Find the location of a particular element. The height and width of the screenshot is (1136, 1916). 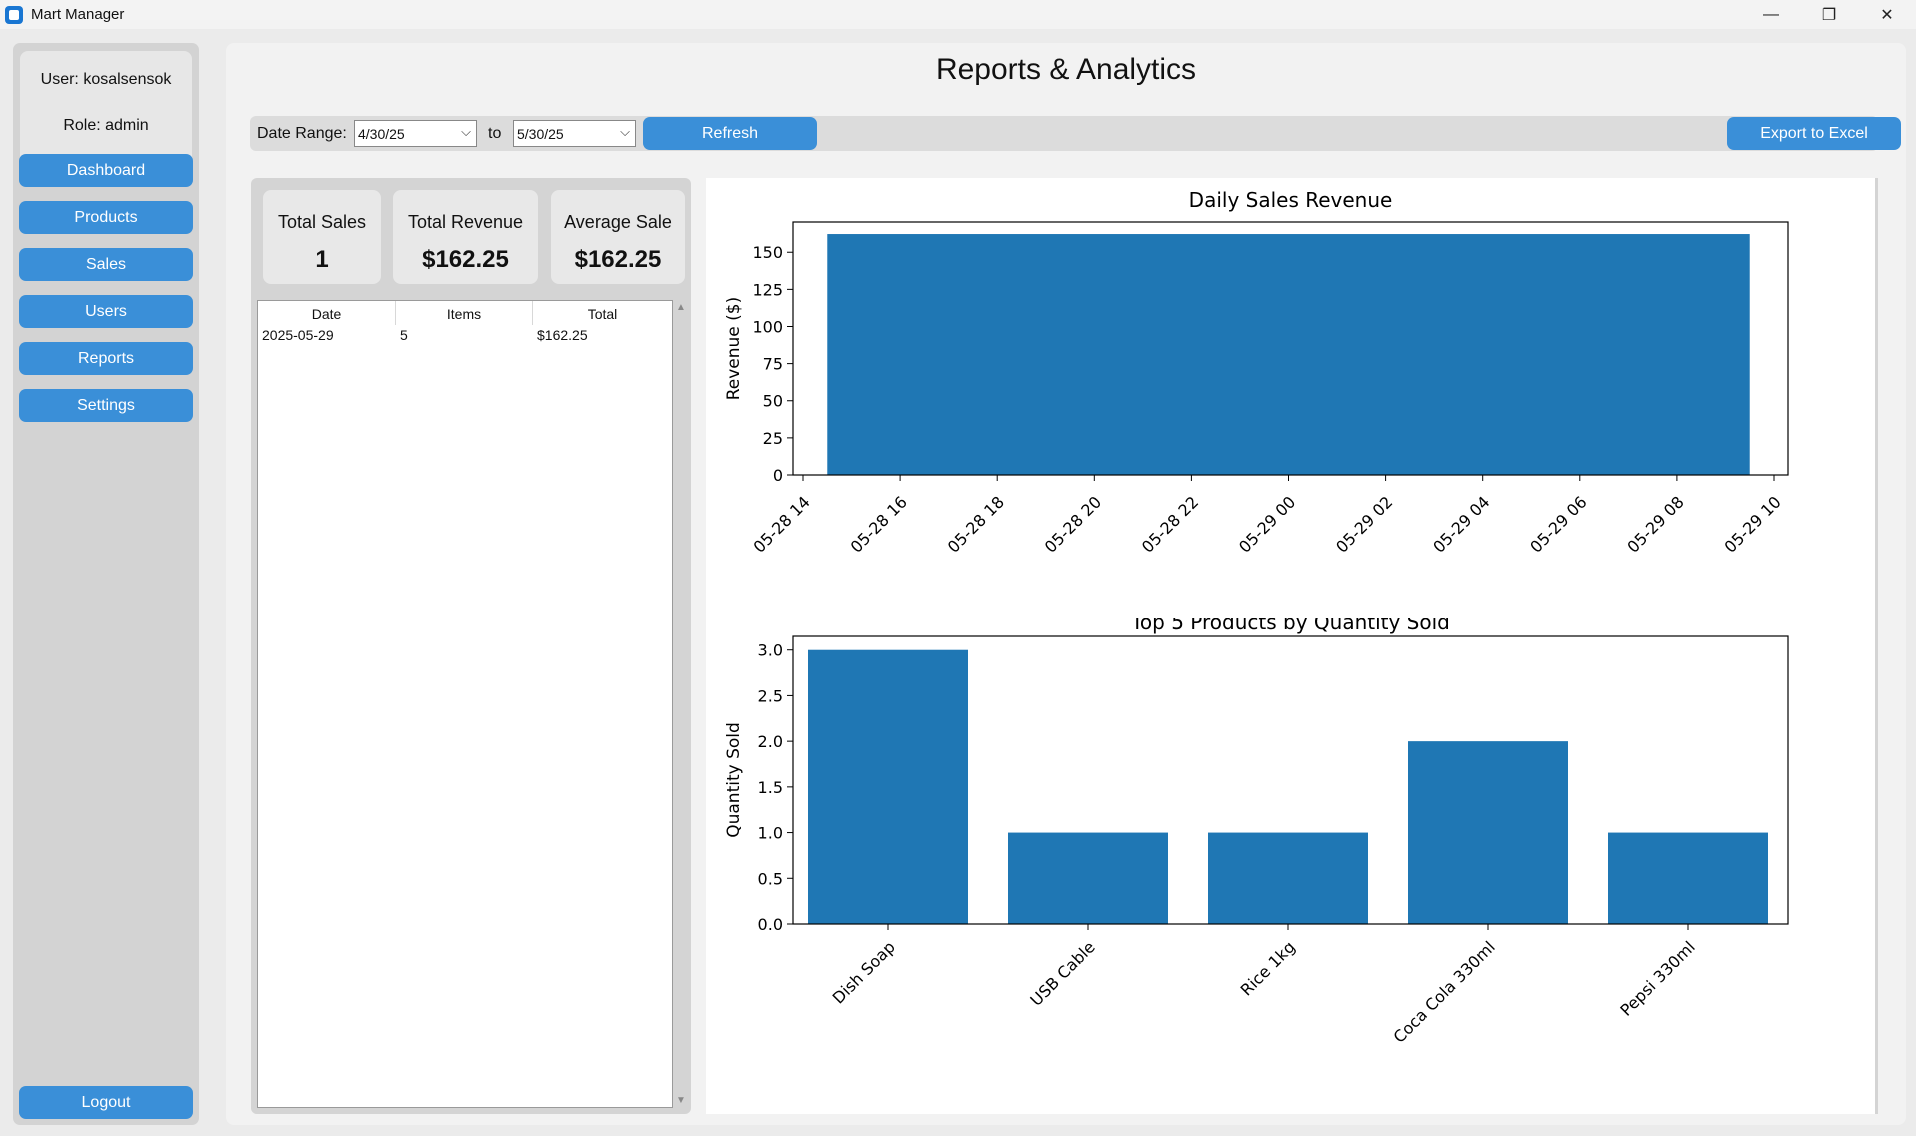

x-tick-label: 05-29 06 is located at coordinates (1558, 524).